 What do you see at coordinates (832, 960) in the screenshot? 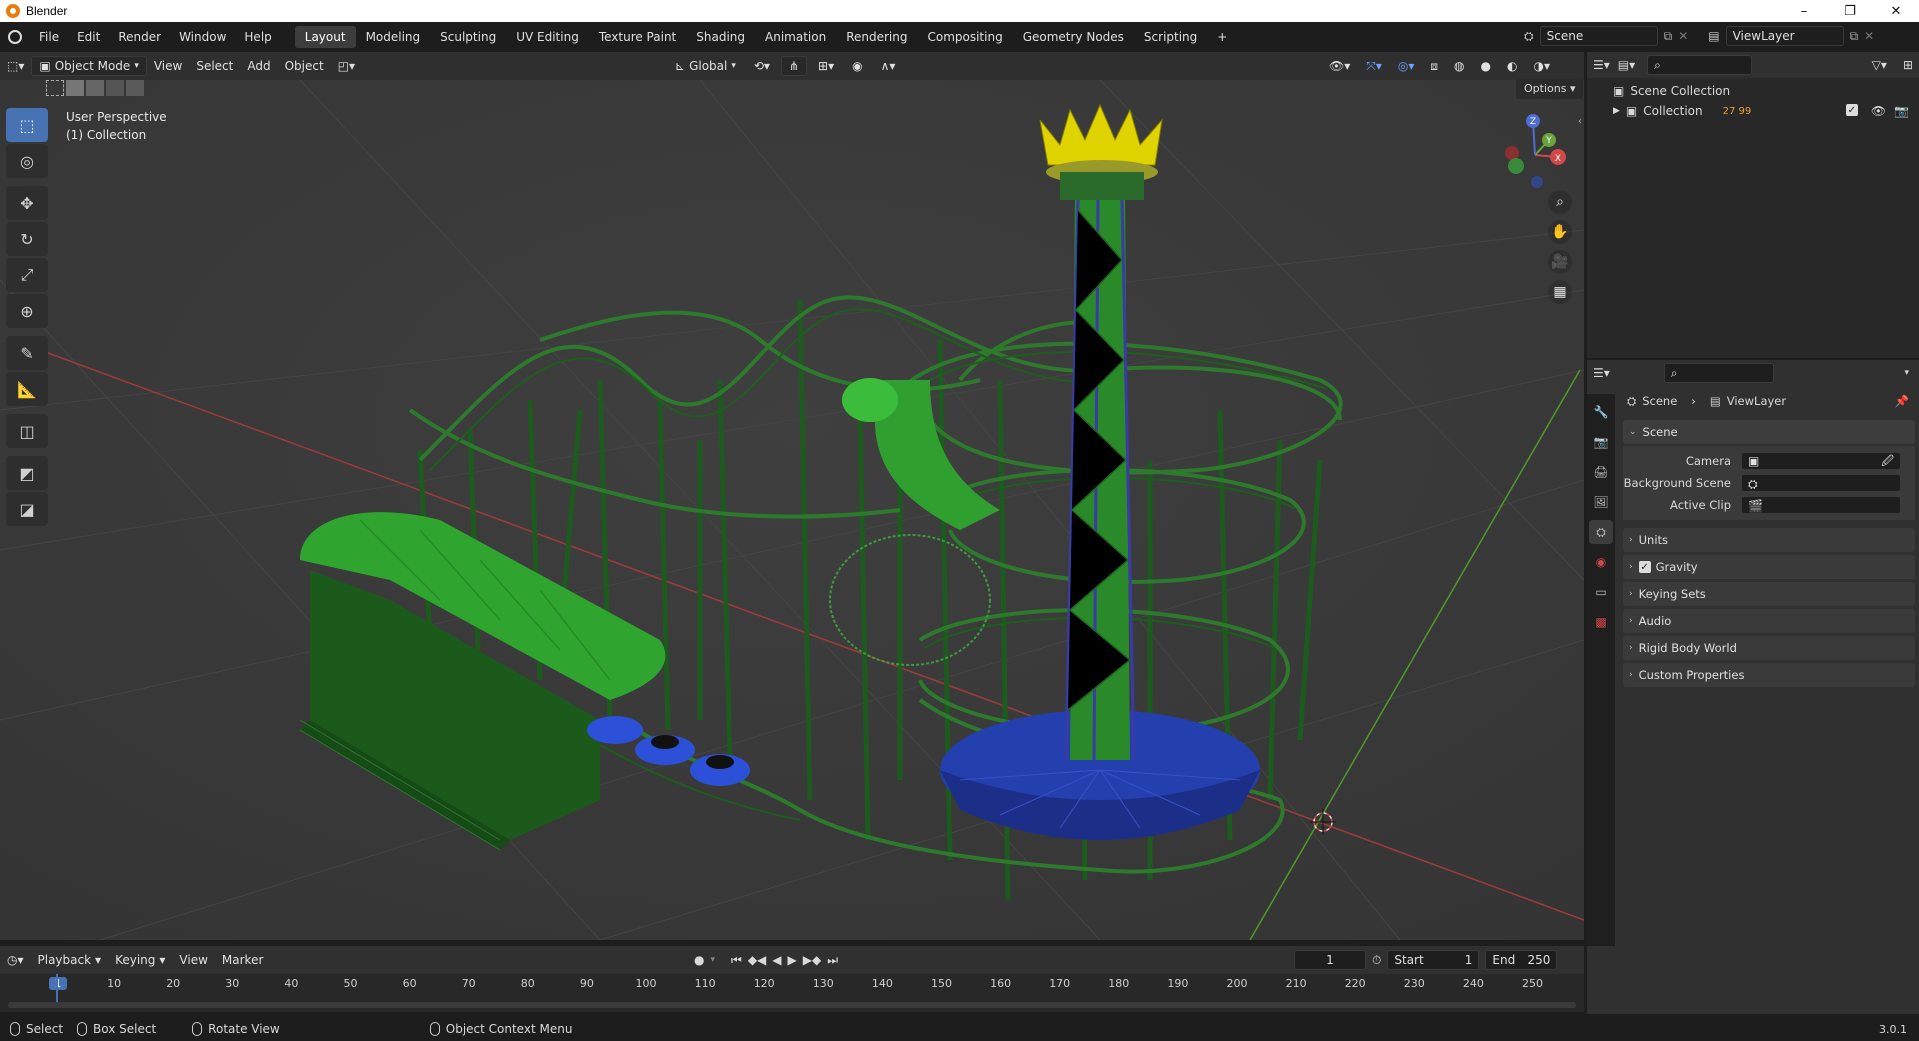
I see `jump-end-icon: ⏭` at bounding box center [832, 960].